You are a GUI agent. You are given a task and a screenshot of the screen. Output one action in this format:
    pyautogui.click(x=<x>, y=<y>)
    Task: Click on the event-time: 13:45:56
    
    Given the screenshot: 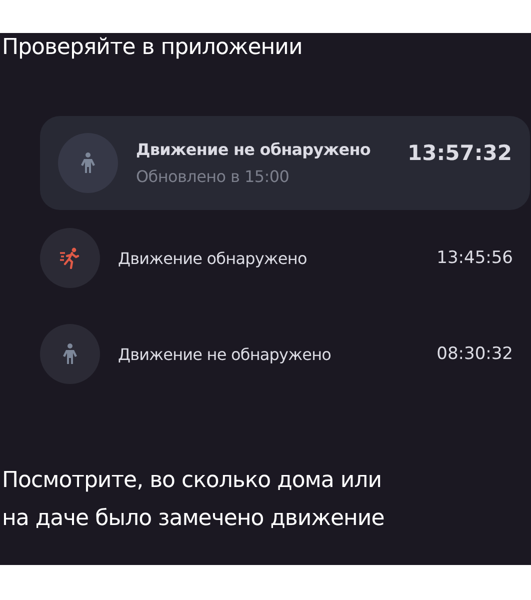 What is the action you would take?
    pyautogui.click(x=474, y=258)
    